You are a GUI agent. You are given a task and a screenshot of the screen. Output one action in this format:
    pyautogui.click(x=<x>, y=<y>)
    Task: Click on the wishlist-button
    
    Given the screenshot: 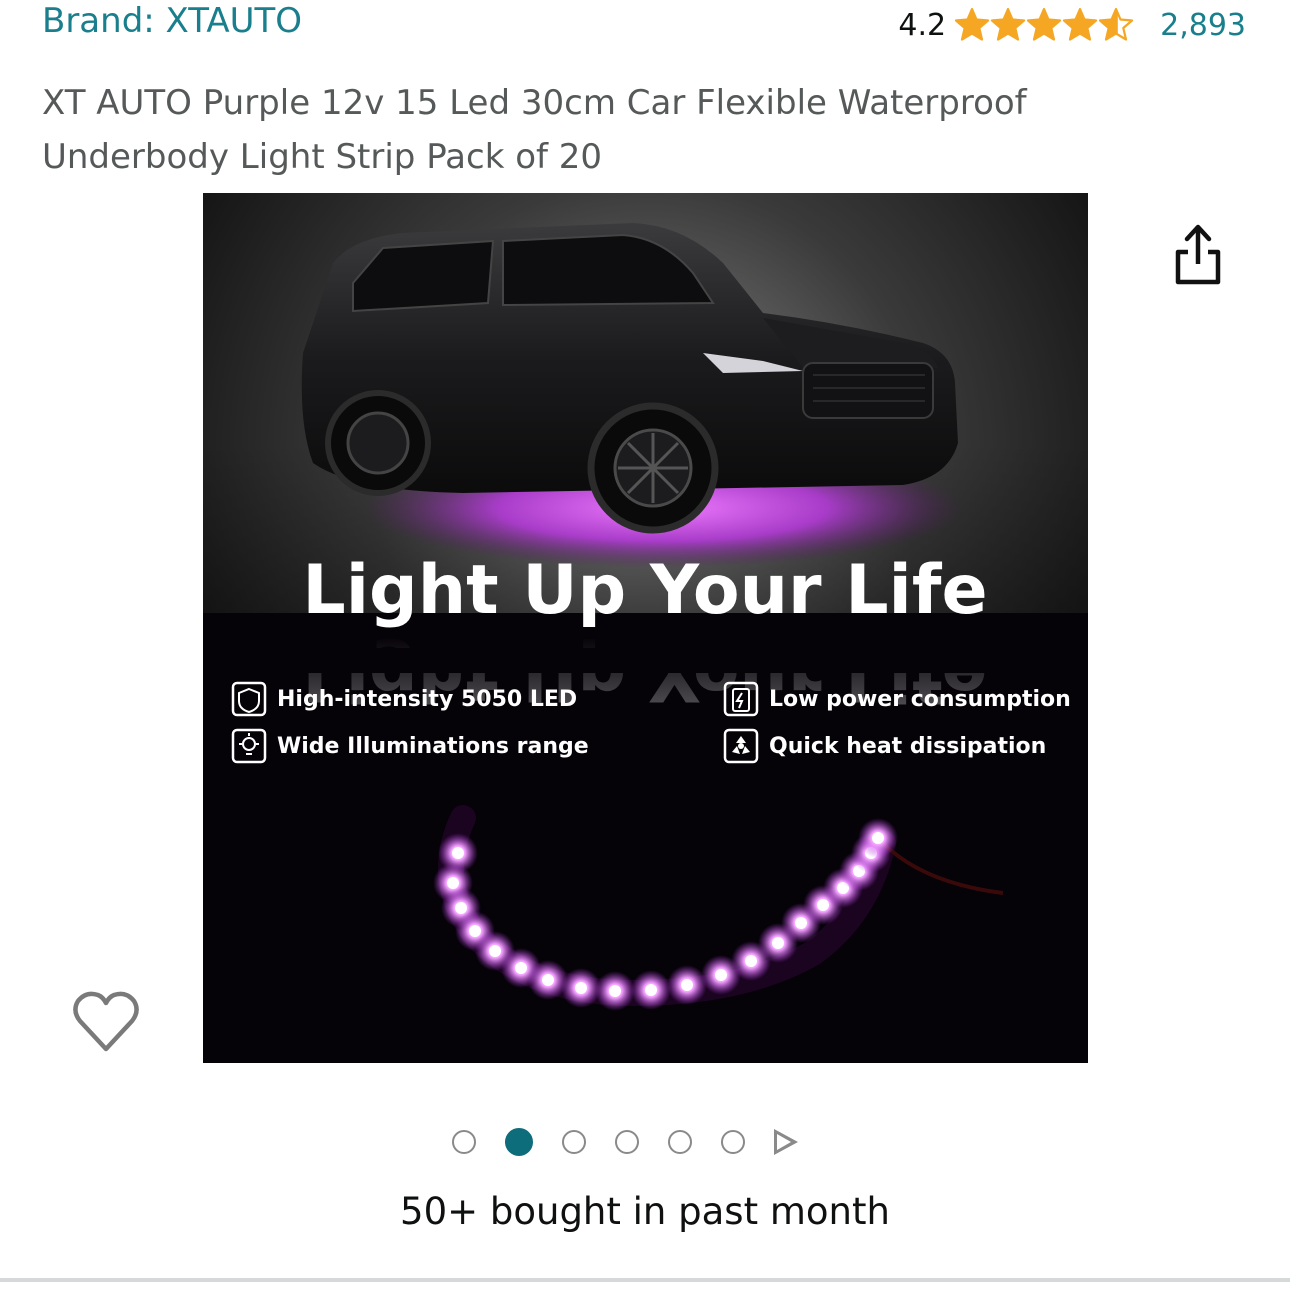 What is the action you would take?
    pyautogui.click(x=106, y=1021)
    